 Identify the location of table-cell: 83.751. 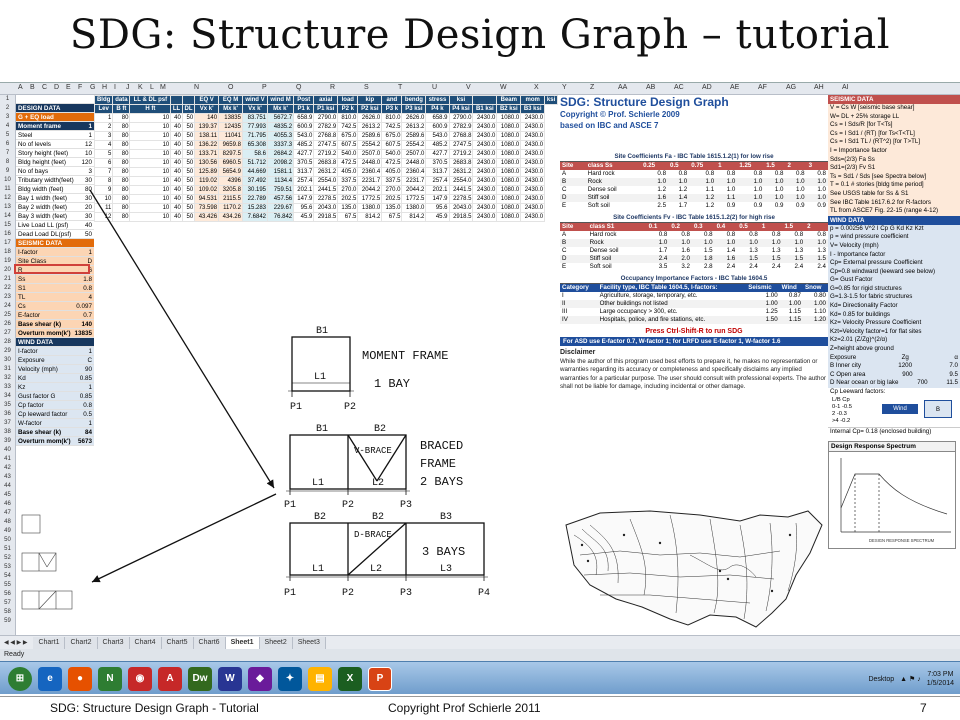
(255, 118).